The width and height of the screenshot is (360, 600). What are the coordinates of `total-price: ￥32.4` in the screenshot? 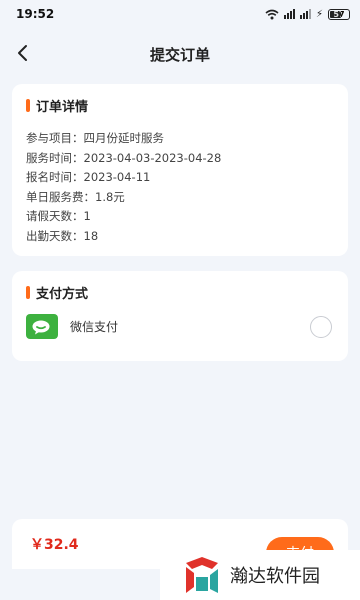 It's located at (54, 545).